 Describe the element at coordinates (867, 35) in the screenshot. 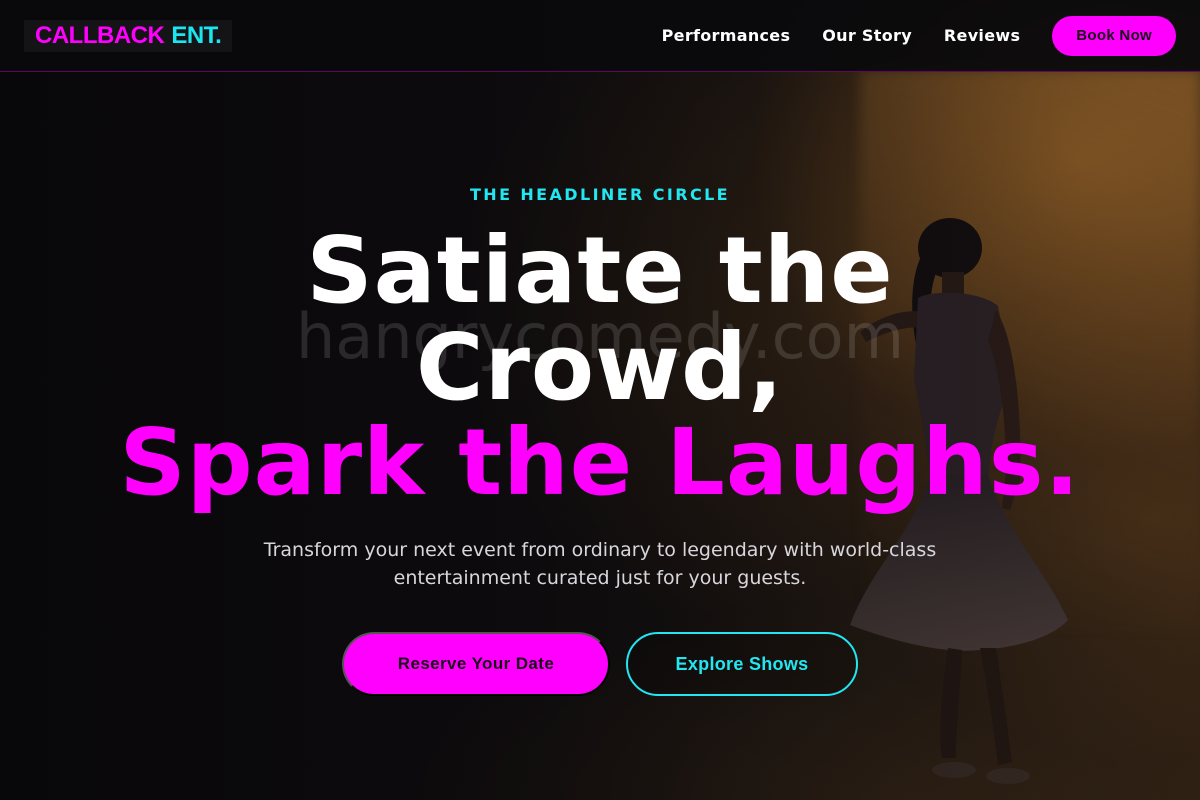

I see `nav-link-our-story: Our Story` at that location.